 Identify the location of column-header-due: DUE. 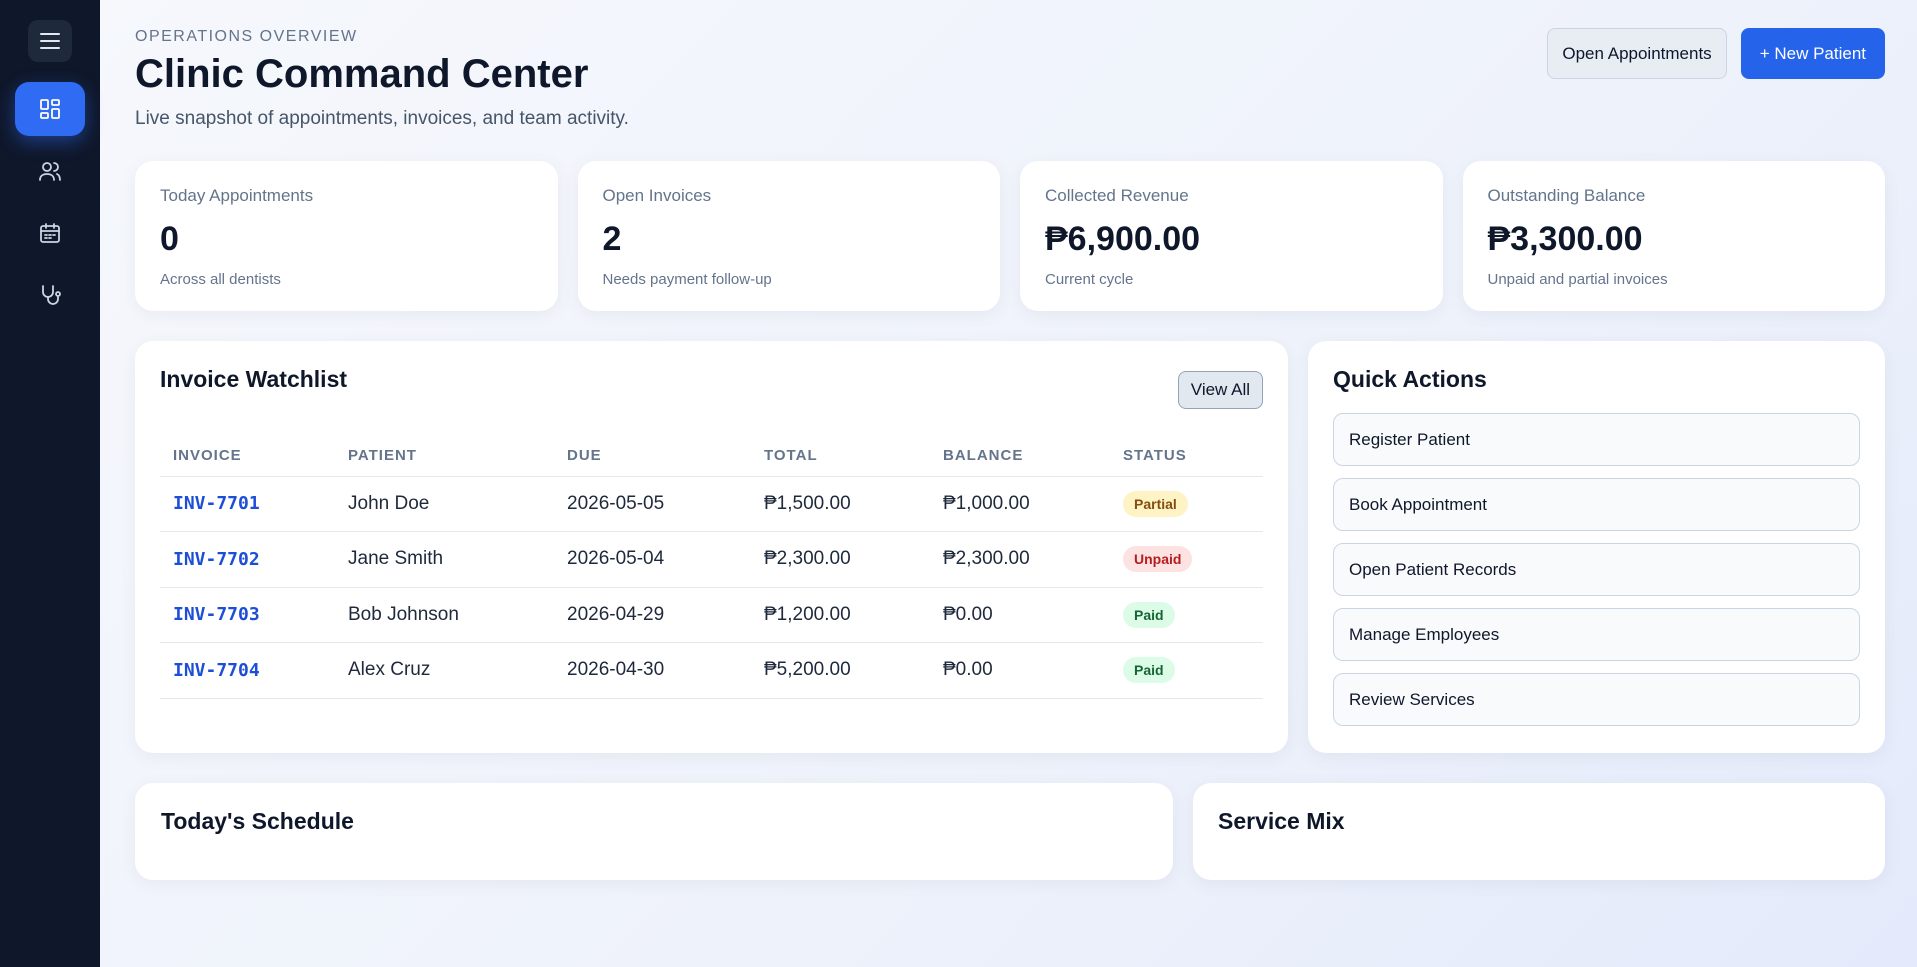
(652, 456).